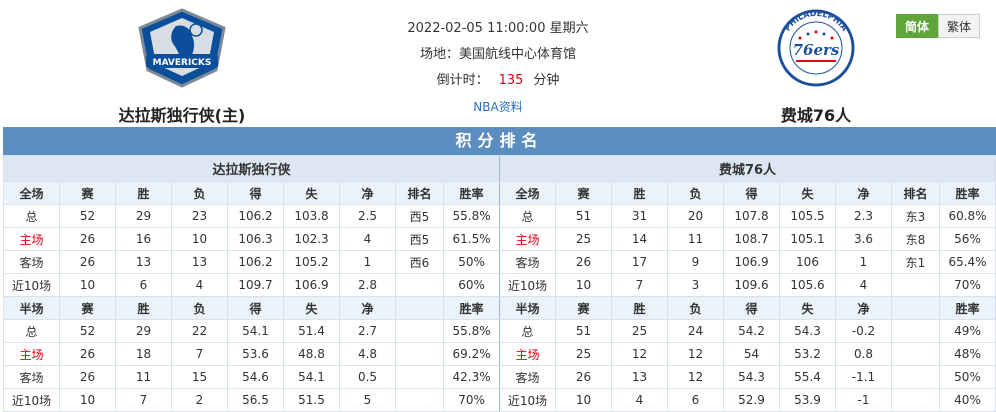  I want to click on traditional-chinese-button: 繁体, so click(958, 26).